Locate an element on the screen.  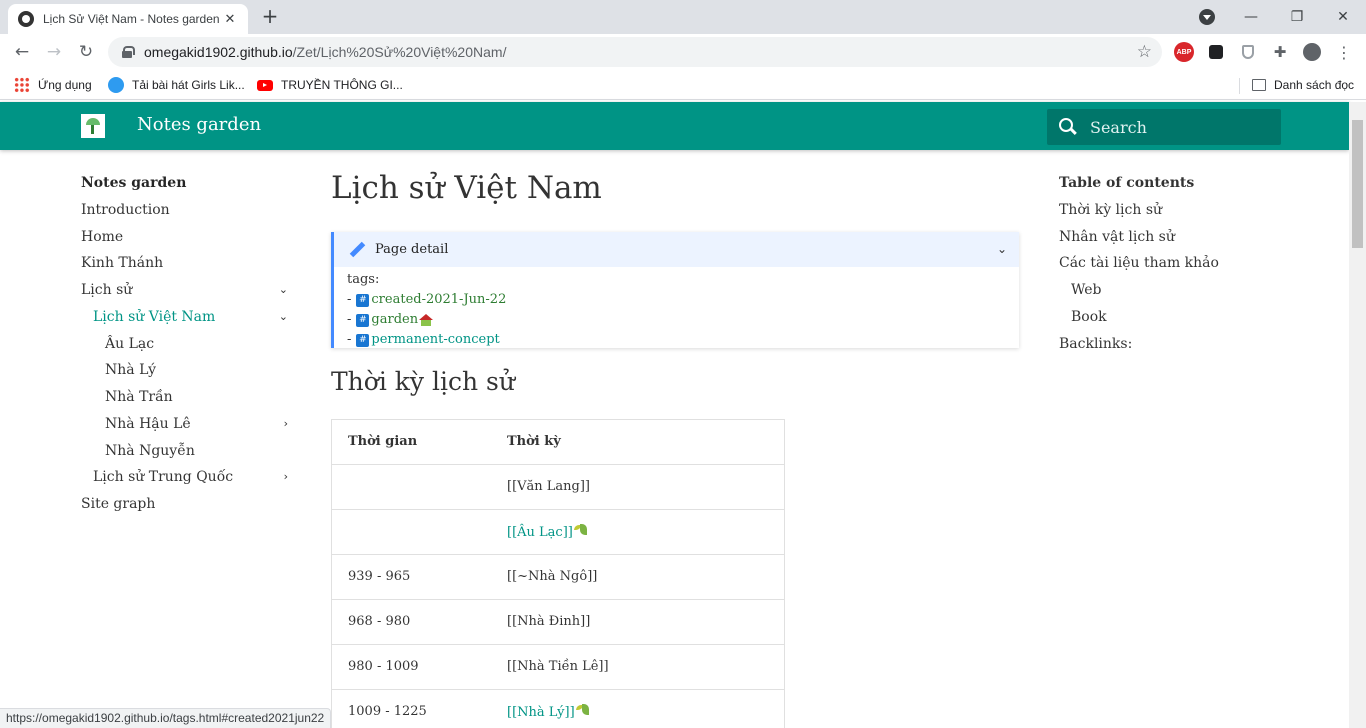
nav-item-site-graph: Site graph is located at coordinates (188, 508).